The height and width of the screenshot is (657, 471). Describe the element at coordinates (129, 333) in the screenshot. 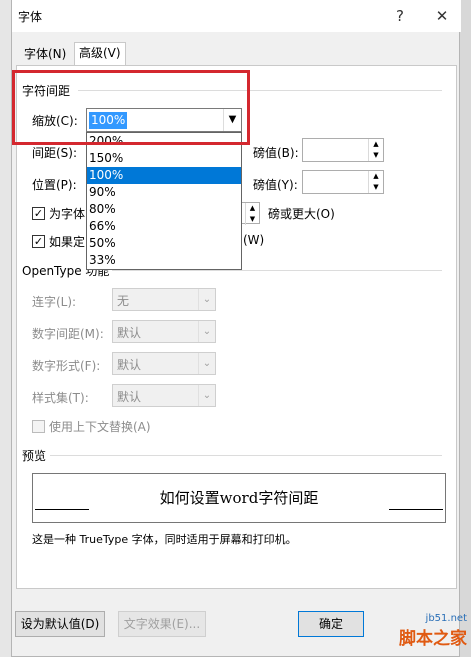

I see `num-spacing-value: 默认` at that location.